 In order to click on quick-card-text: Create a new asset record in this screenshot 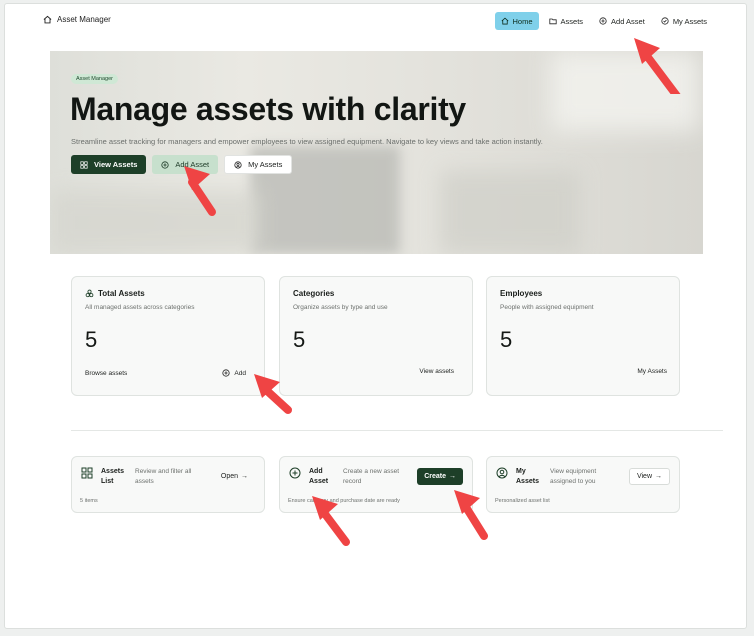, I will do `click(371, 476)`.